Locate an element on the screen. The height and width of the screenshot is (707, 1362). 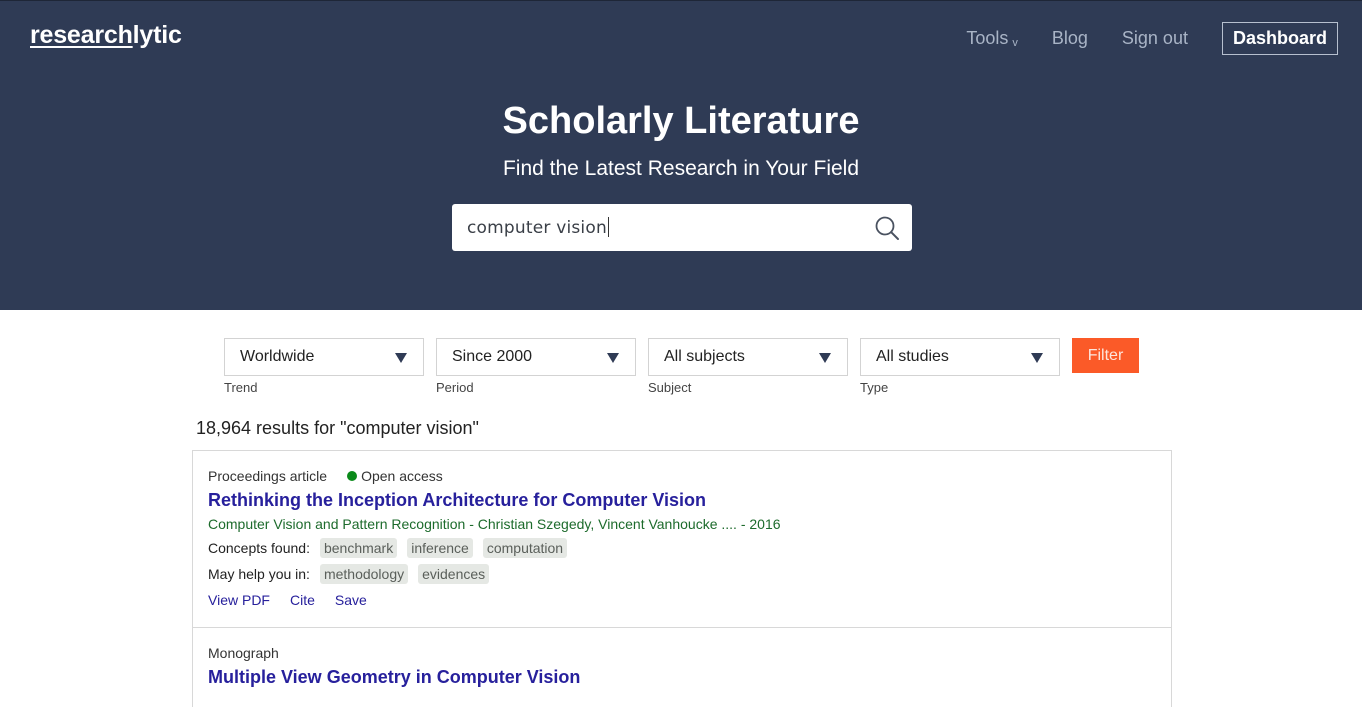
dashboard-button: Dashboard is located at coordinates (1279, 38).